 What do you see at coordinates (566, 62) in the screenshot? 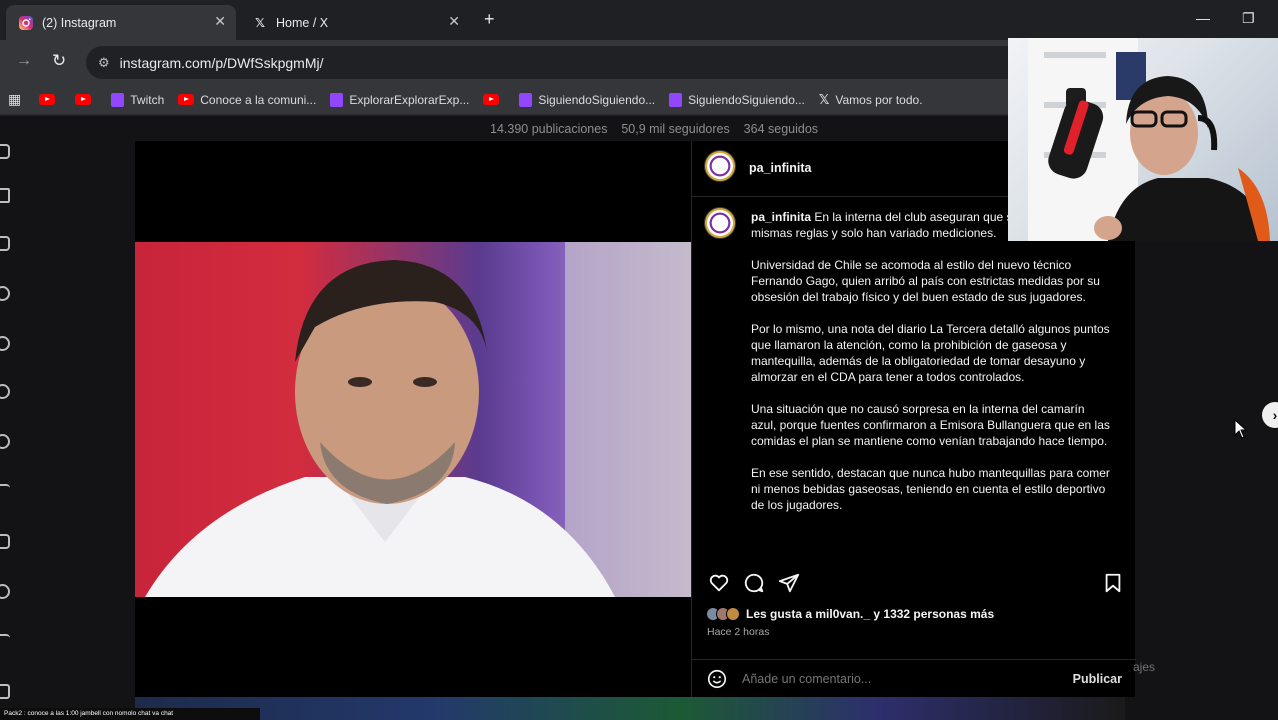
I see `address-bar: ⚙ instagram.com/p/DWfSskpgmMj/` at bounding box center [566, 62].